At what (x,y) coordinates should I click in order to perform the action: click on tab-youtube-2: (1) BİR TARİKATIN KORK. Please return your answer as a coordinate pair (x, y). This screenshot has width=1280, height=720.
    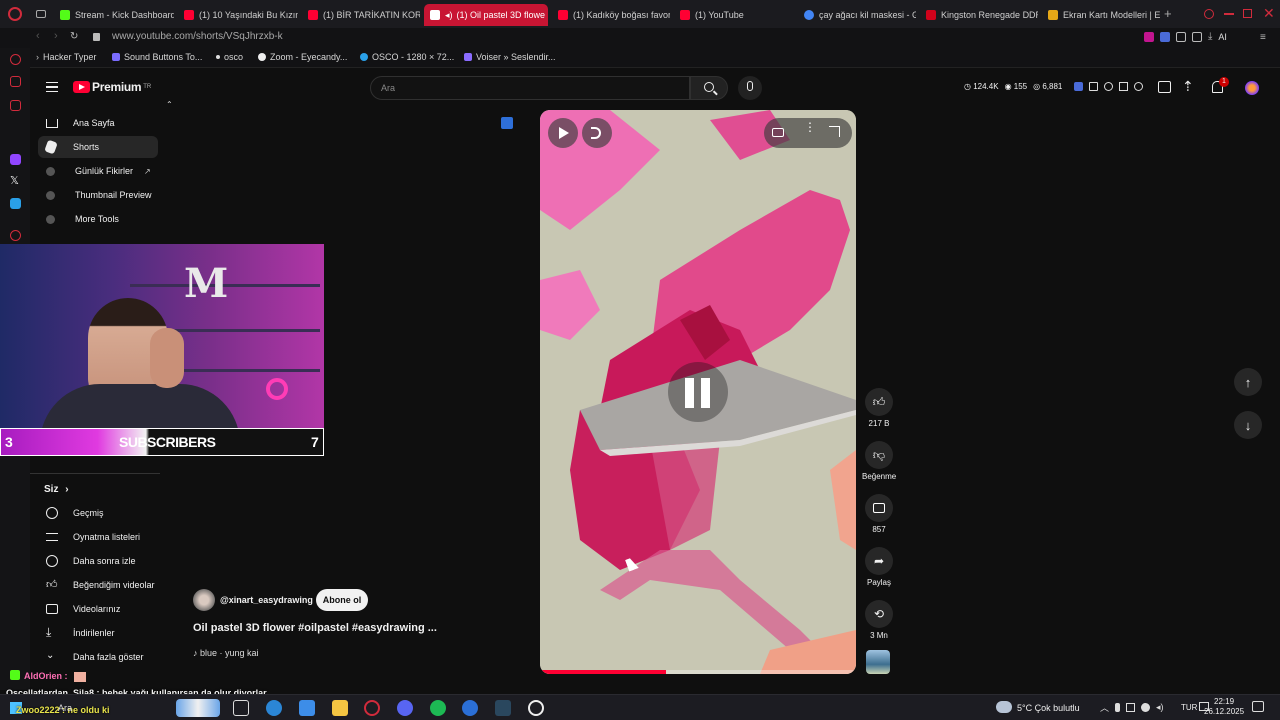
    Looking at the image, I should click on (361, 15).